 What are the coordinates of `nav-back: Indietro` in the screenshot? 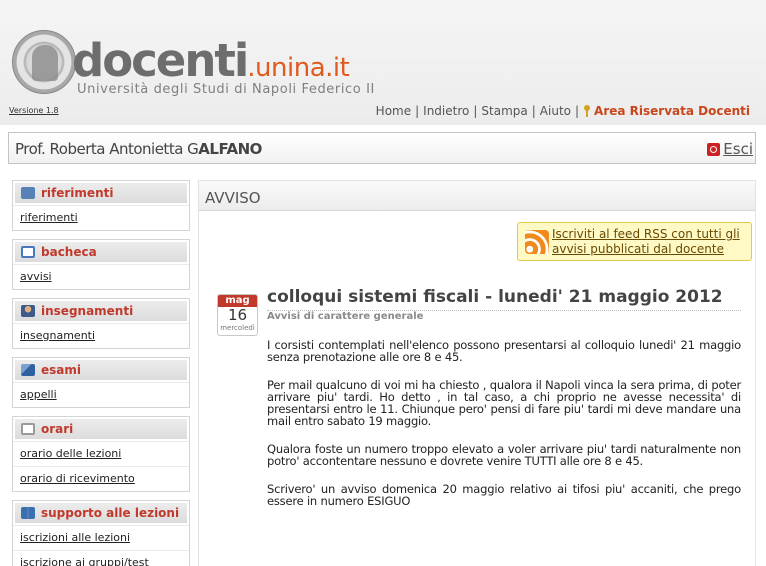 It's located at (446, 111).